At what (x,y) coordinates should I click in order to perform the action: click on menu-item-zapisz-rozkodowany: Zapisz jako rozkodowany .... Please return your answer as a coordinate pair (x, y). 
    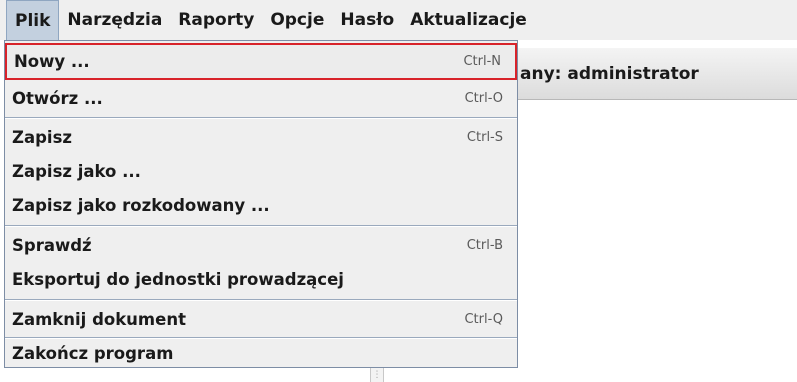
    Looking at the image, I should click on (261, 205).